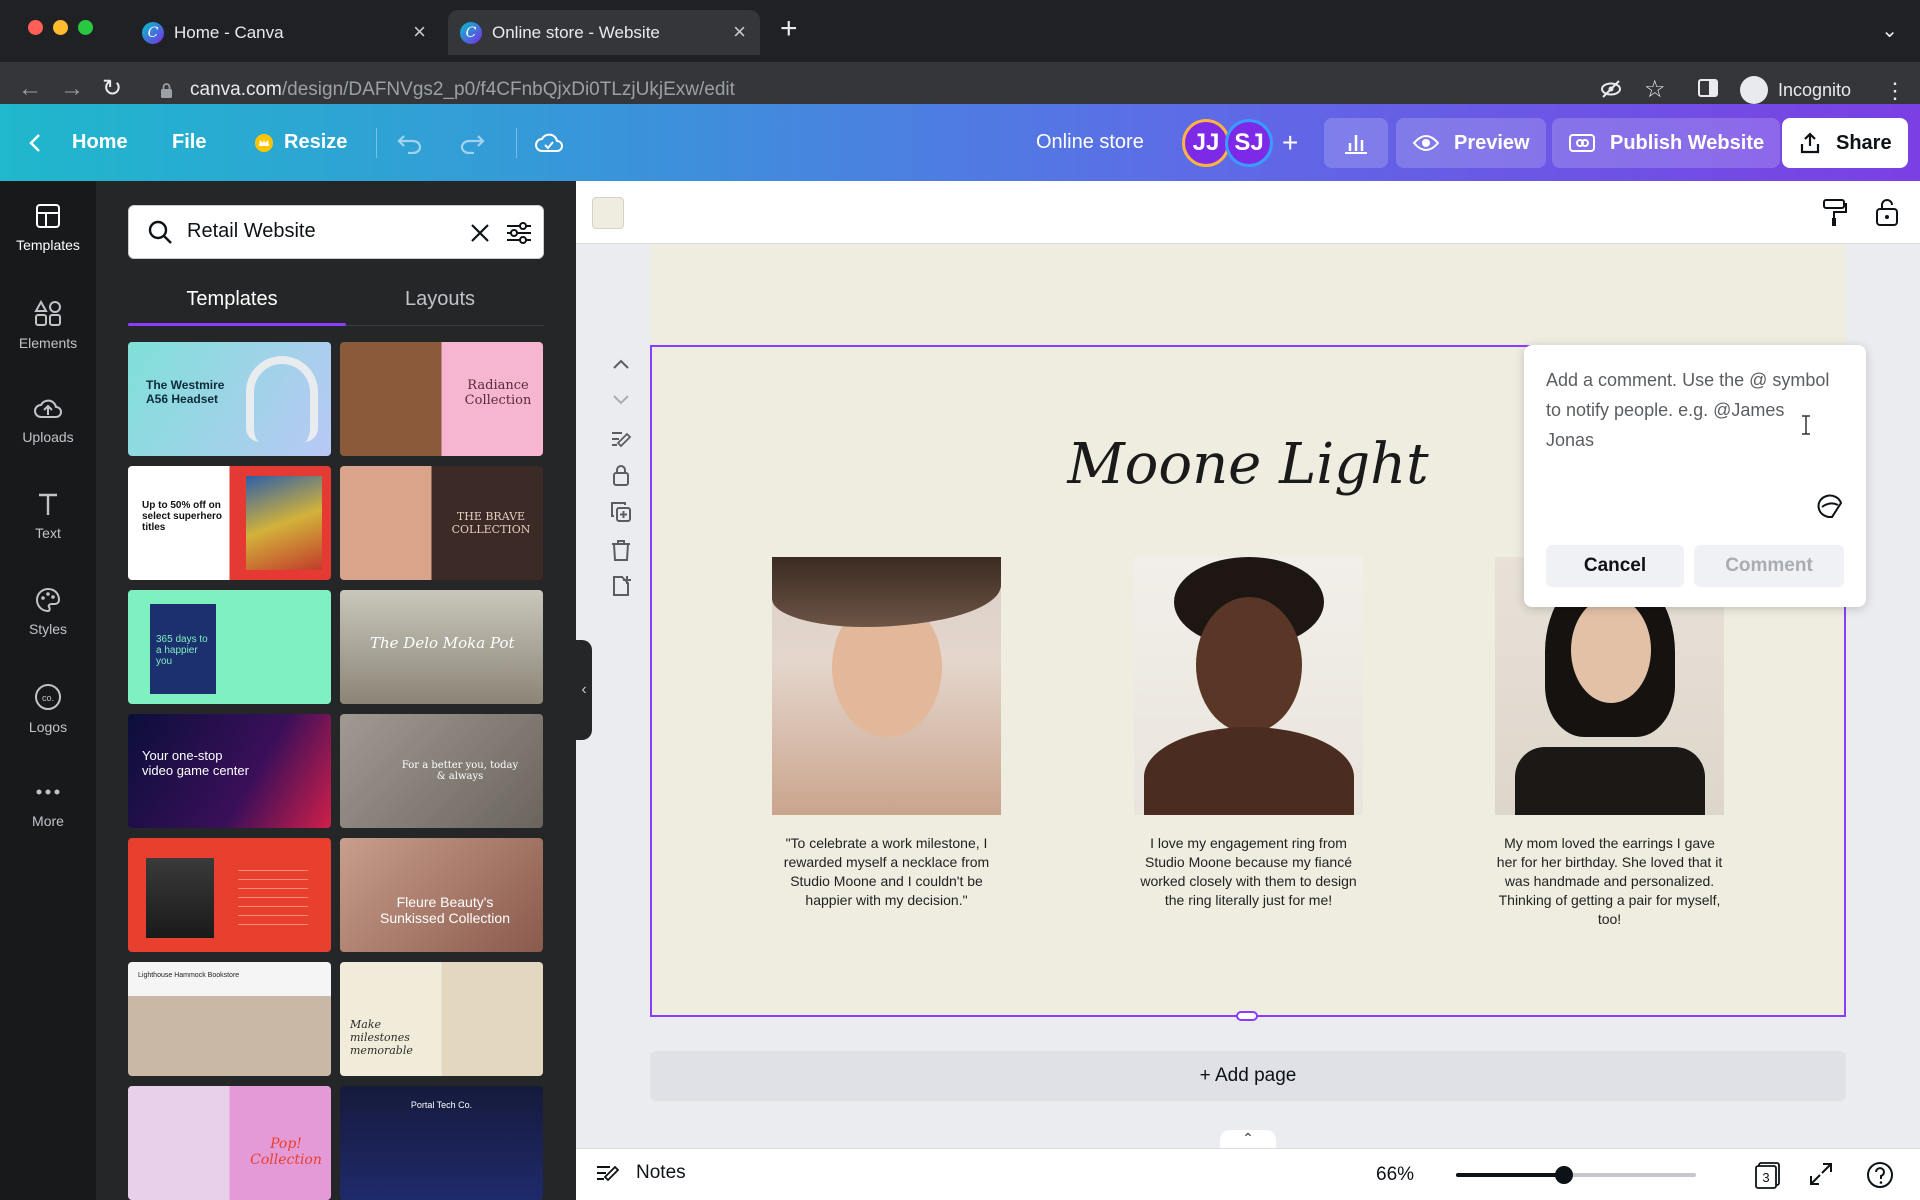 Image resolution: width=1920 pixels, height=1200 pixels. Describe the element at coordinates (229, 895) in the screenshot. I see `template-thumbnail` at that location.